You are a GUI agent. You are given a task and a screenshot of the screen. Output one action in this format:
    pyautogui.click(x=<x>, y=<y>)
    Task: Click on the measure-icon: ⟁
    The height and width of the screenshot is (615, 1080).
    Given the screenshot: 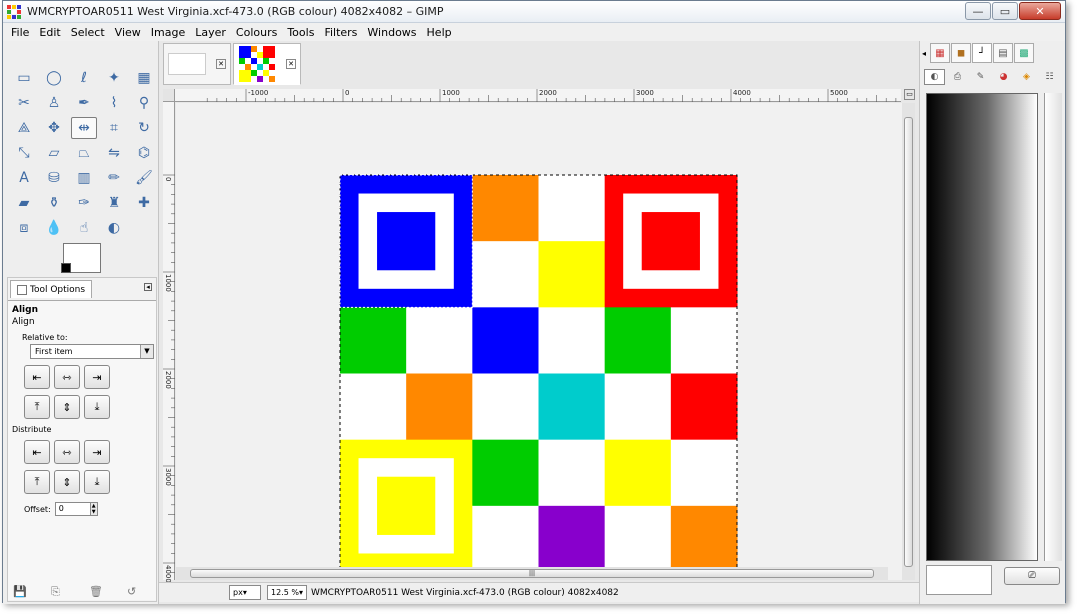 What is the action you would take?
    pyautogui.click(x=24, y=128)
    